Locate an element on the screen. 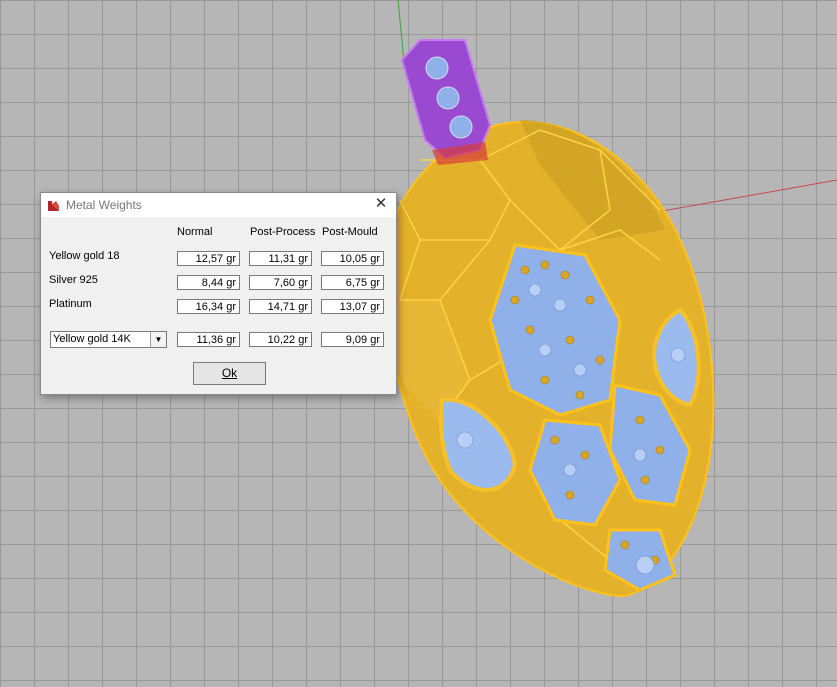  ok-button: Ok is located at coordinates (229, 373).